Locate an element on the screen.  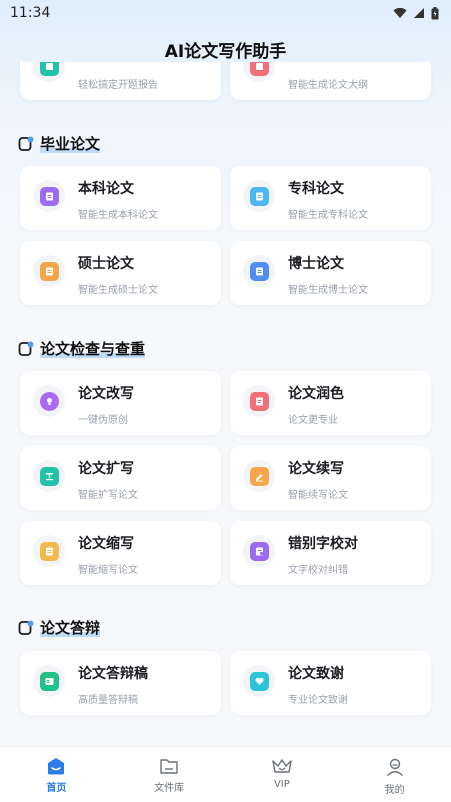
card-sub: 专业论文致谢 is located at coordinates (318, 700).